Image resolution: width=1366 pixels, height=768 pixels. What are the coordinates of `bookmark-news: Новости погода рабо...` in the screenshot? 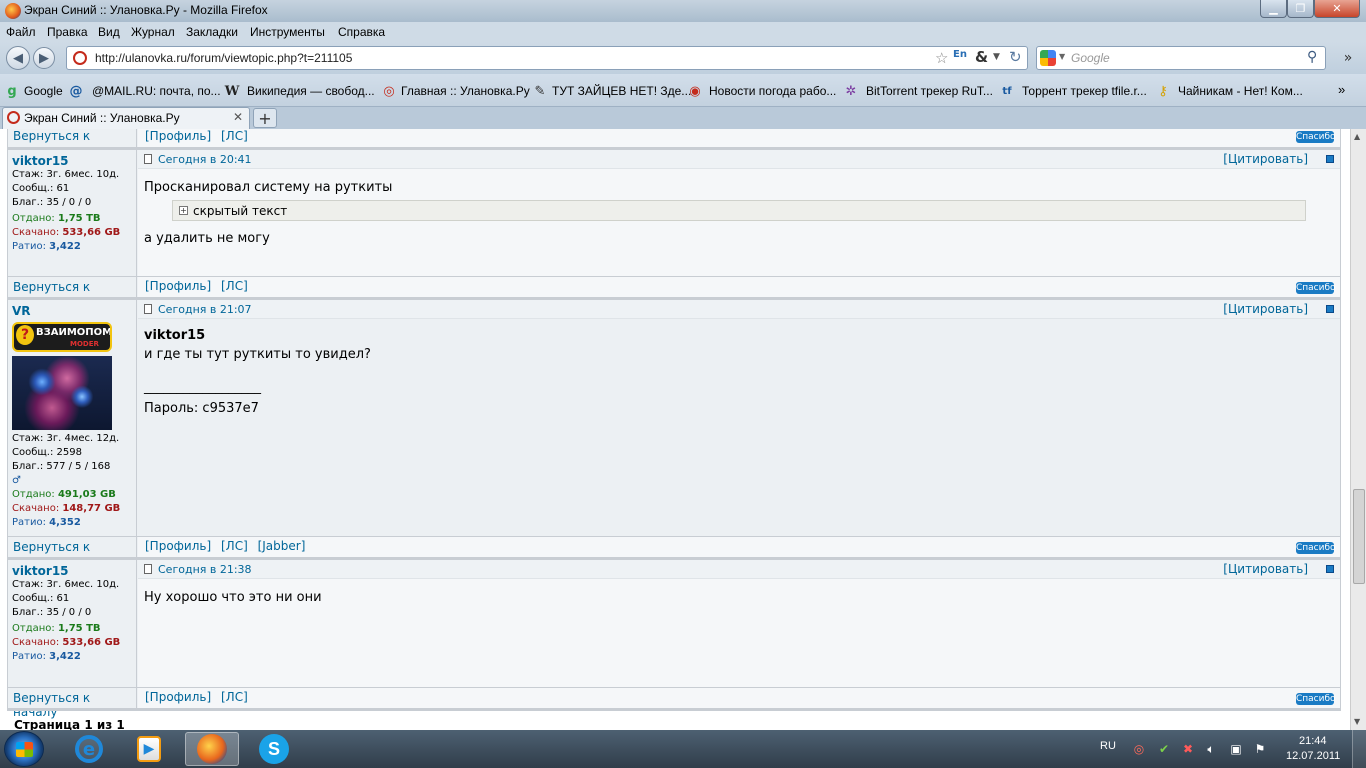 It's located at (772, 91).